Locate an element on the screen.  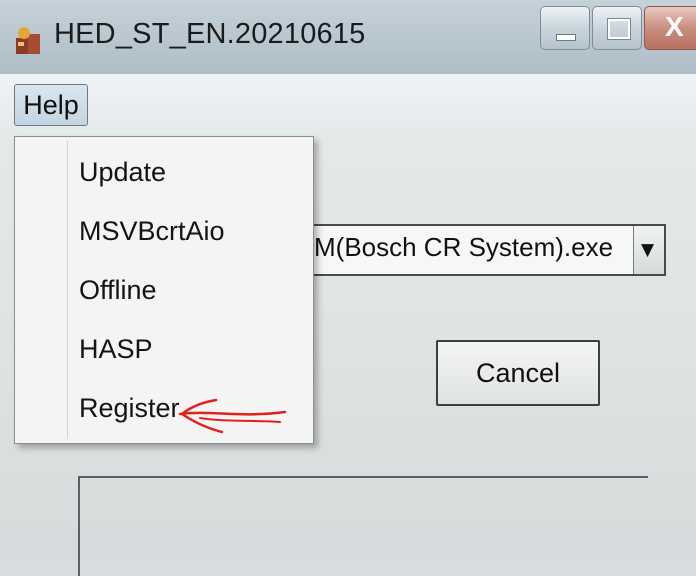
cancel-button: Cancel is located at coordinates (518, 373).